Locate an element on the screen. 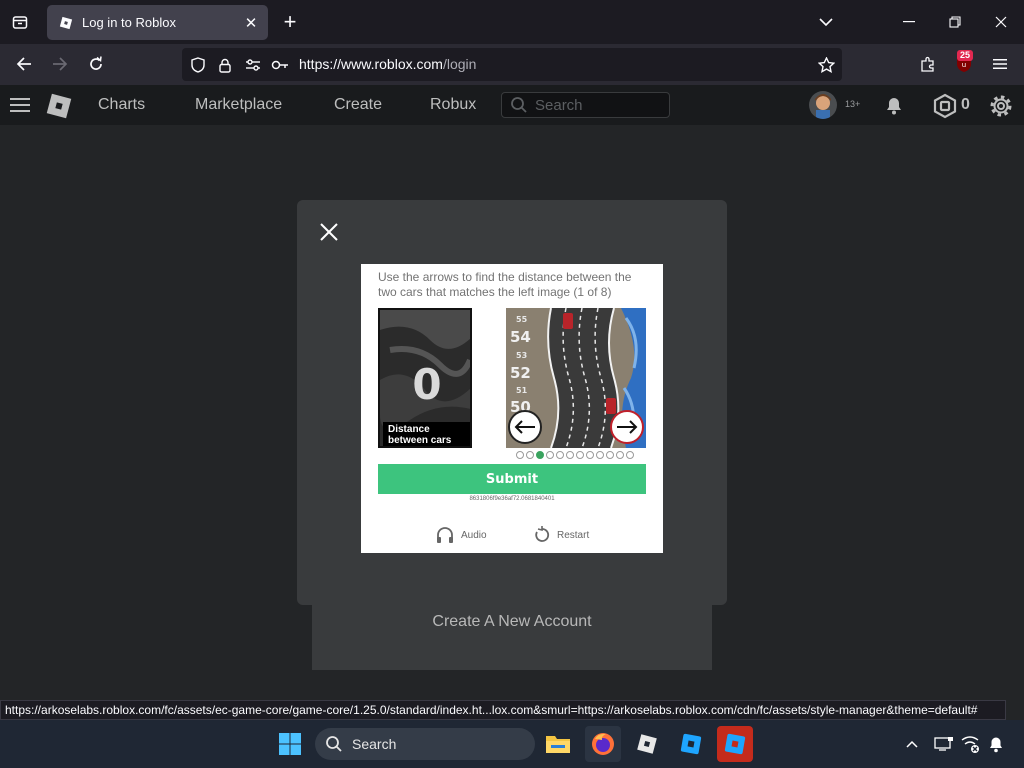  search-placeholder: Search is located at coordinates (559, 105).